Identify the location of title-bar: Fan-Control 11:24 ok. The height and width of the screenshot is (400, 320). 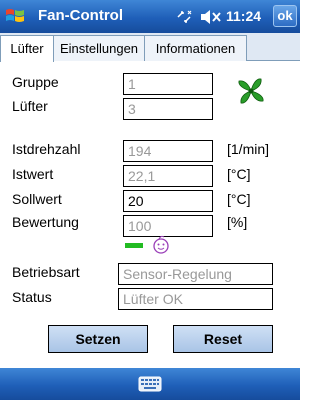
(150, 16).